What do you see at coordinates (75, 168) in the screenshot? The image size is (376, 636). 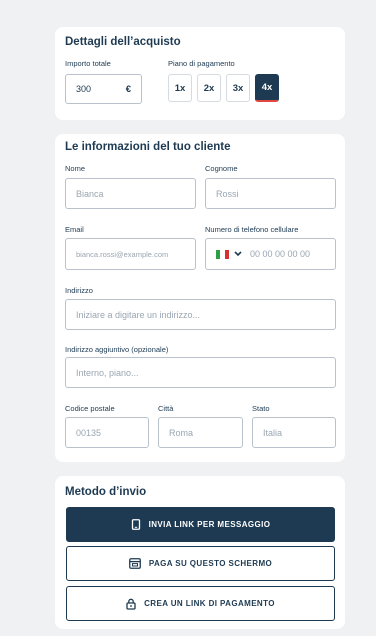 I see `first-name-label: Nome` at bounding box center [75, 168].